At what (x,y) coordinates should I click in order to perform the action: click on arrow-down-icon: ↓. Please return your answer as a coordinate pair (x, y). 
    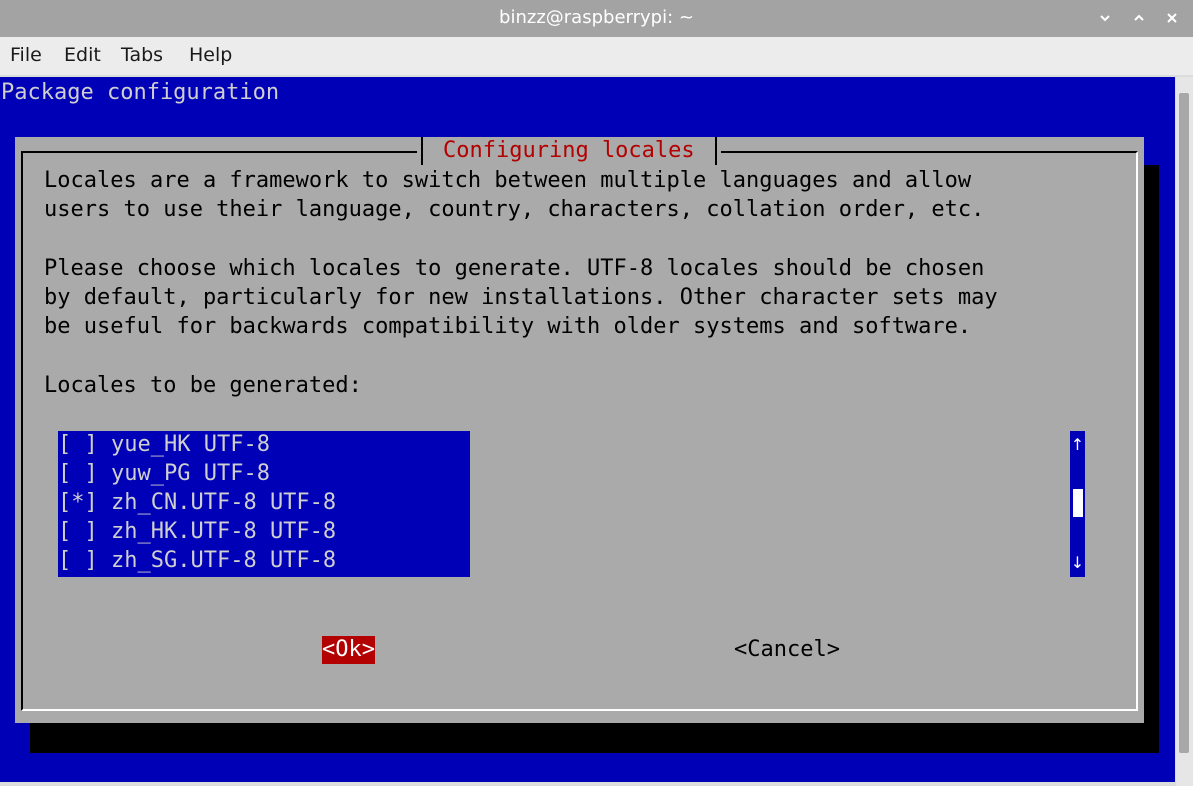
    Looking at the image, I should click on (1077, 562).